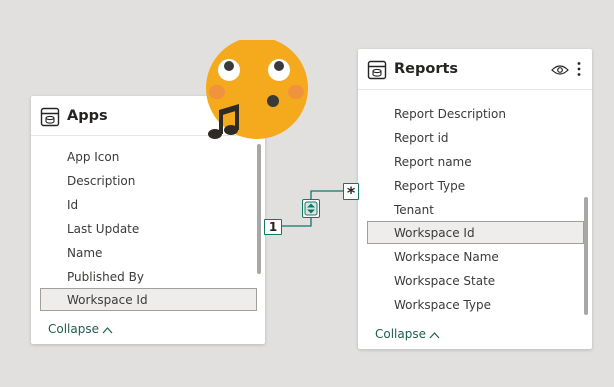  I want to click on field-description: Description, so click(101, 181).